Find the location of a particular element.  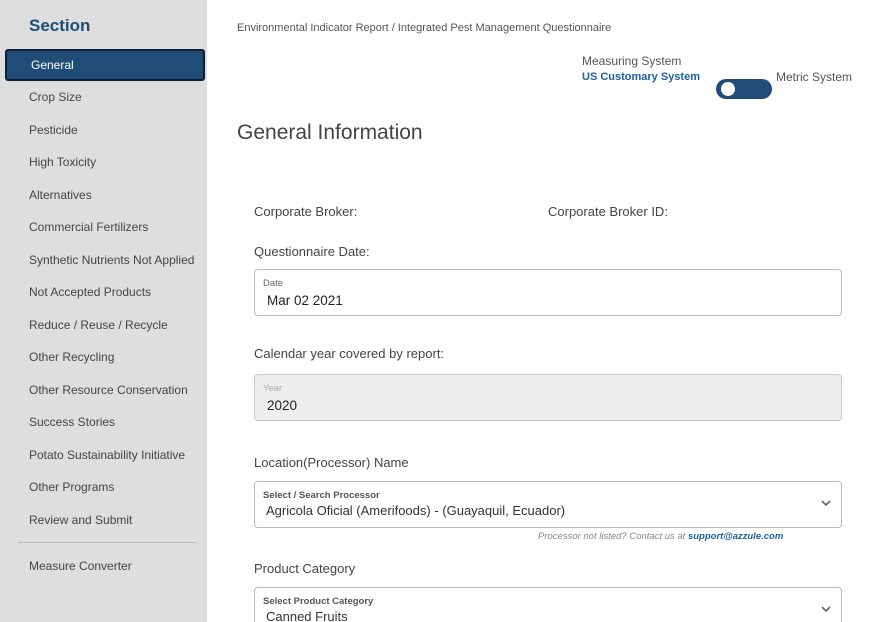

product-category-select-value: Canned Fruits is located at coordinates (307, 615).